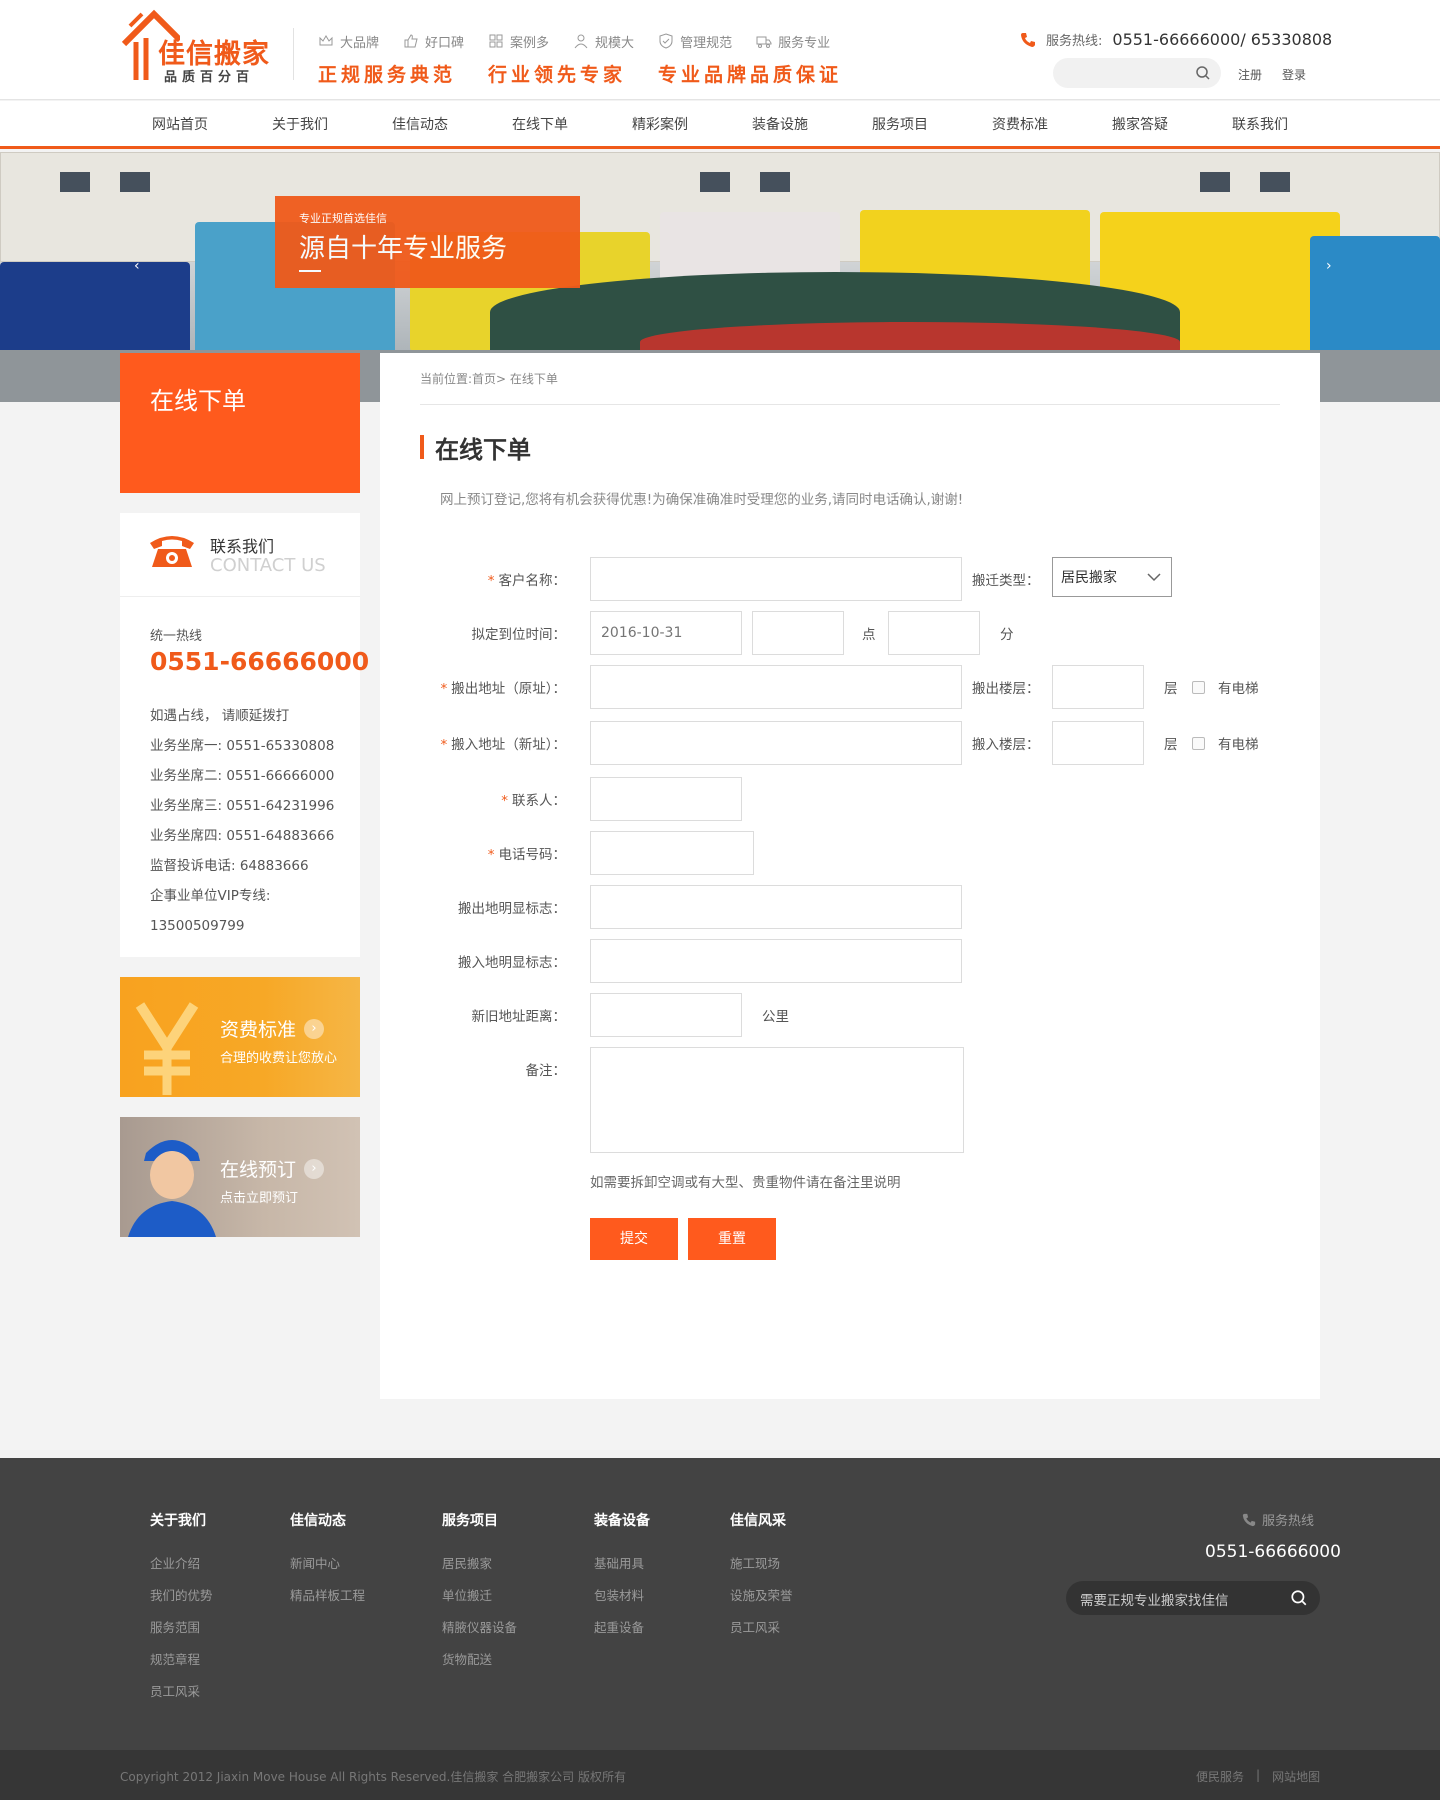 Image resolution: width=1440 pixels, height=1800 pixels. What do you see at coordinates (1098, 687) in the screenshot?
I see `from-floor-input` at bounding box center [1098, 687].